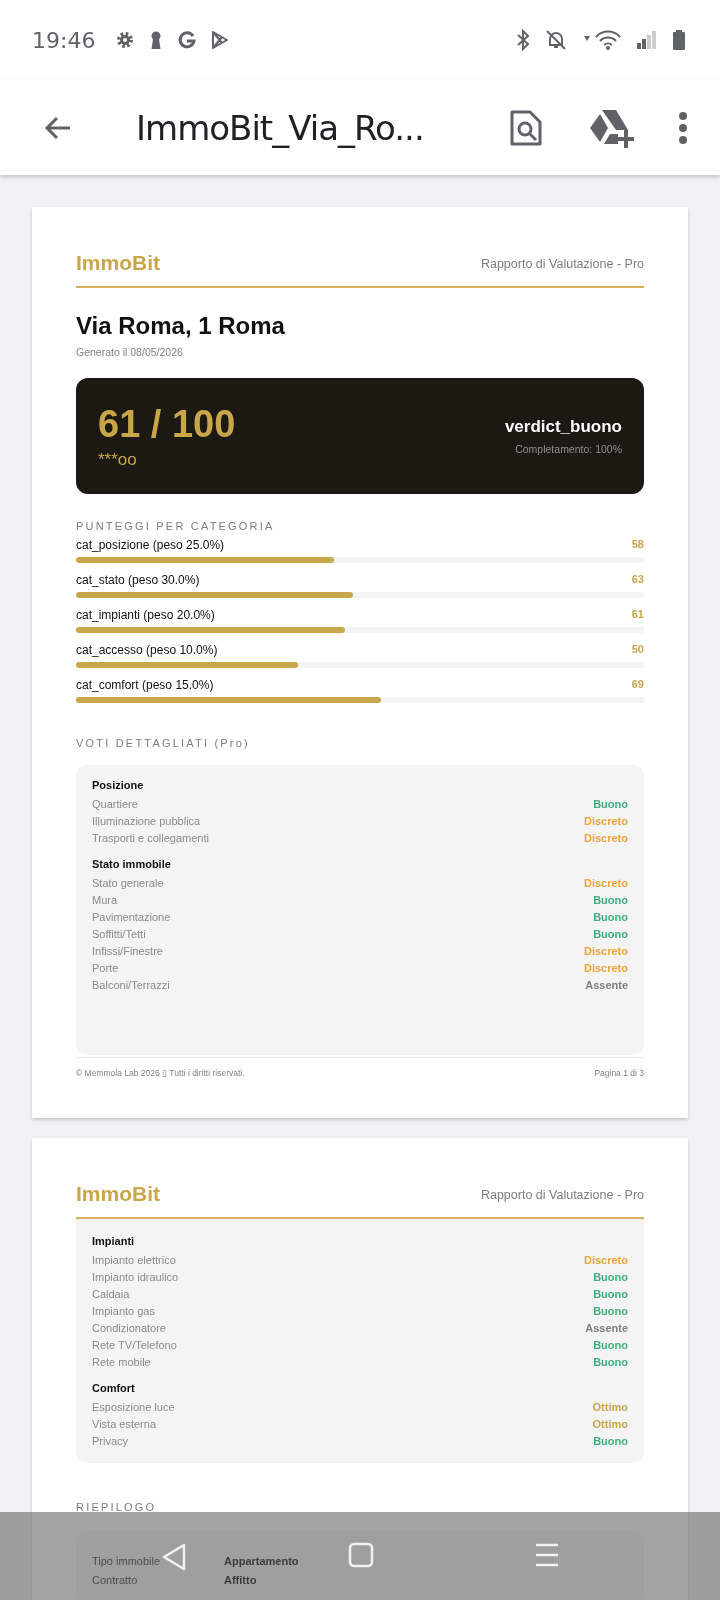 The image size is (720, 1600). Describe the element at coordinates (132, 864) in the screenshot. I see `group-title: Stato immobile` at that location.